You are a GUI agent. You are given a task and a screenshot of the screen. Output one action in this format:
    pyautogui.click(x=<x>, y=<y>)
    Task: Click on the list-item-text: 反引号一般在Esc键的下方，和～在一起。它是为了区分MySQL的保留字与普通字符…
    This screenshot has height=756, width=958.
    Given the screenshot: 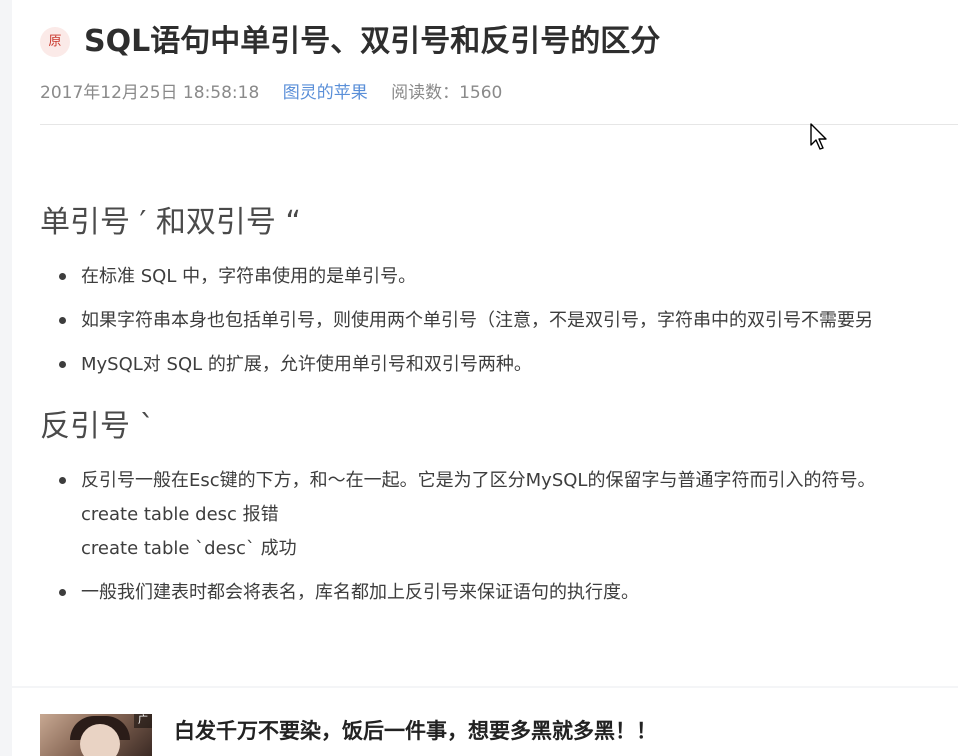 What is the action you would take?
    pyautogui.click(x=478, y=480)
    